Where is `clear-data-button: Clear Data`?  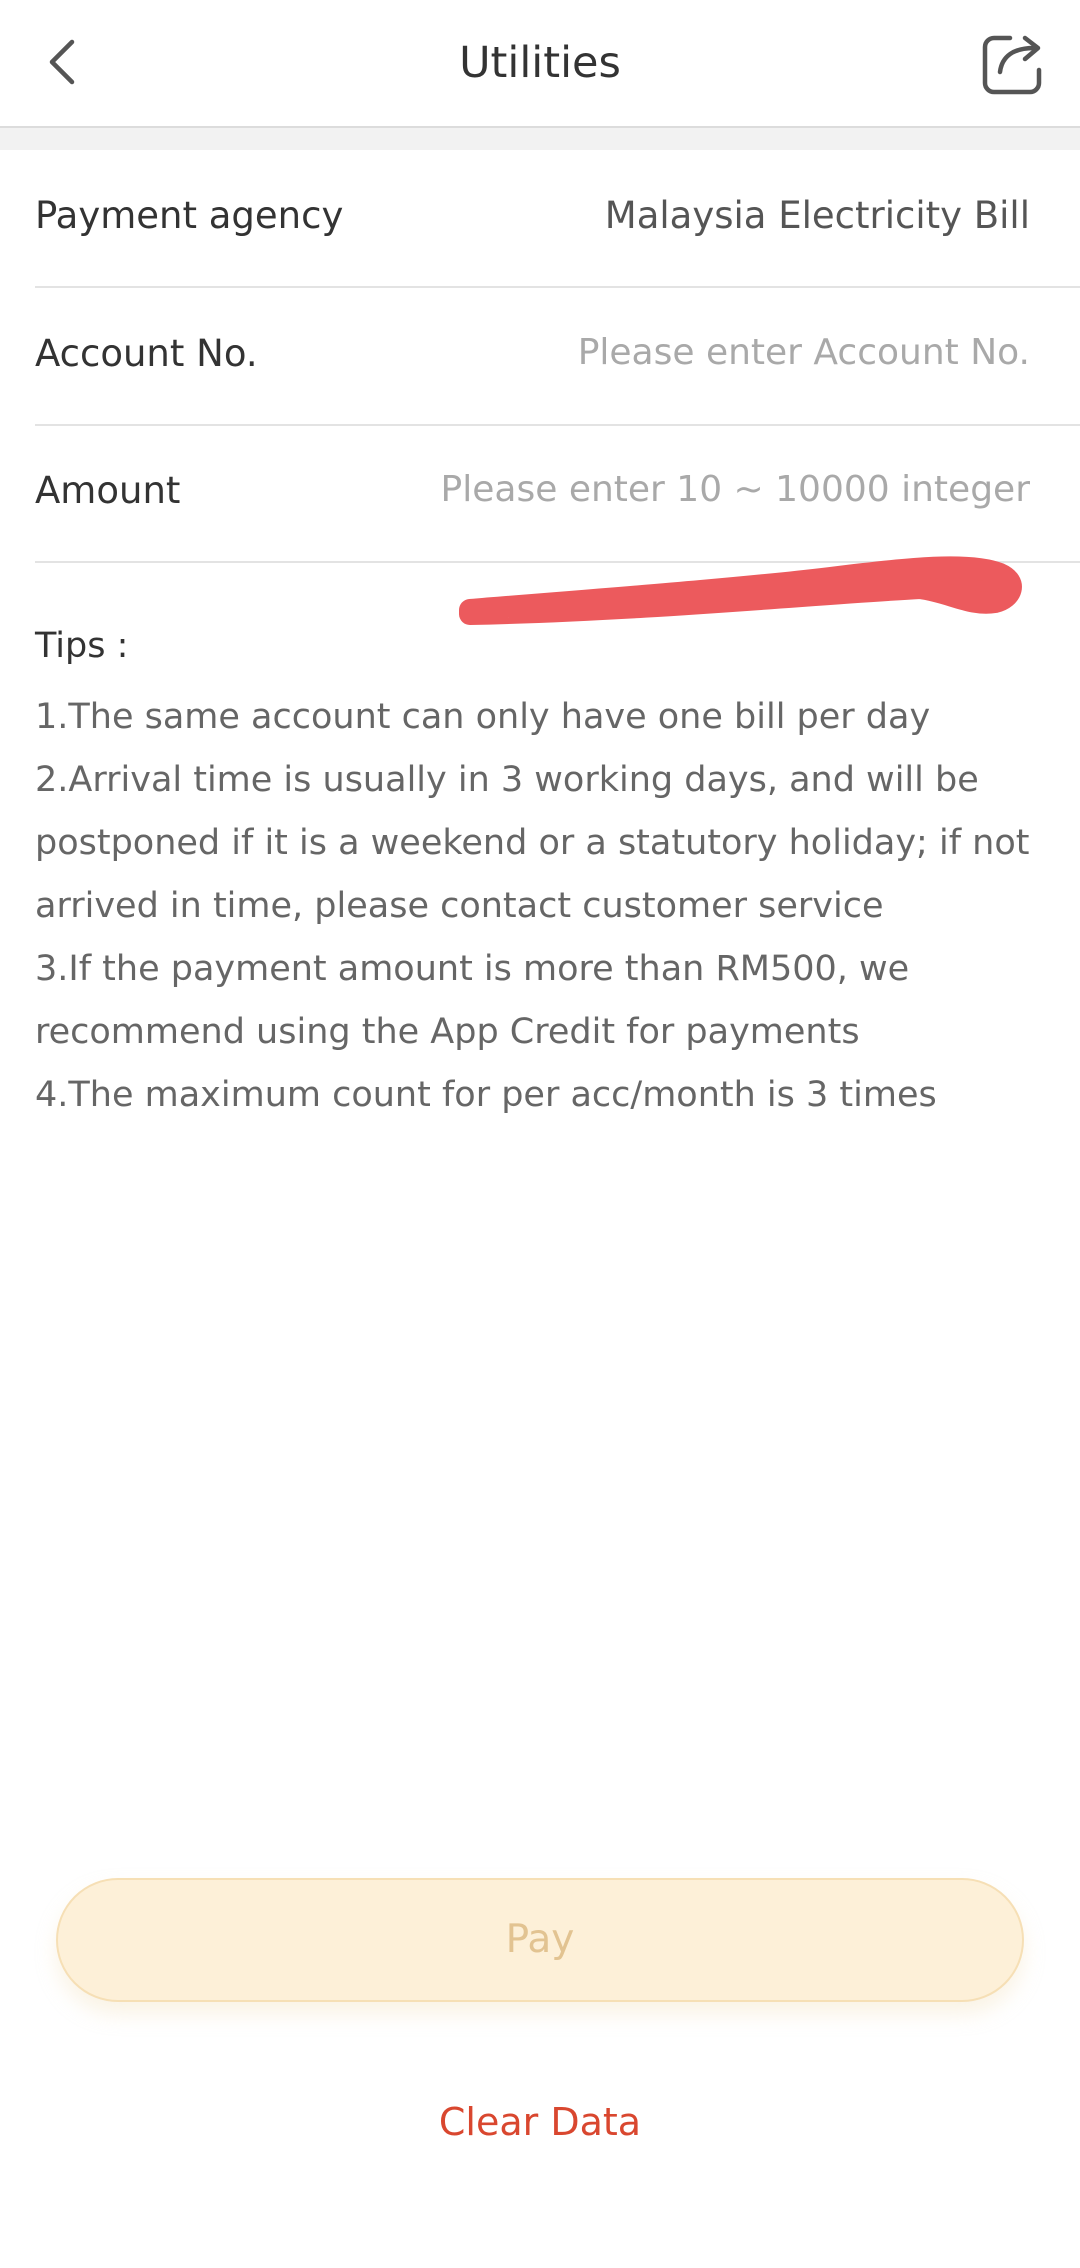 clear-data-button: Clear Data is located at coordinates (540, 2122).